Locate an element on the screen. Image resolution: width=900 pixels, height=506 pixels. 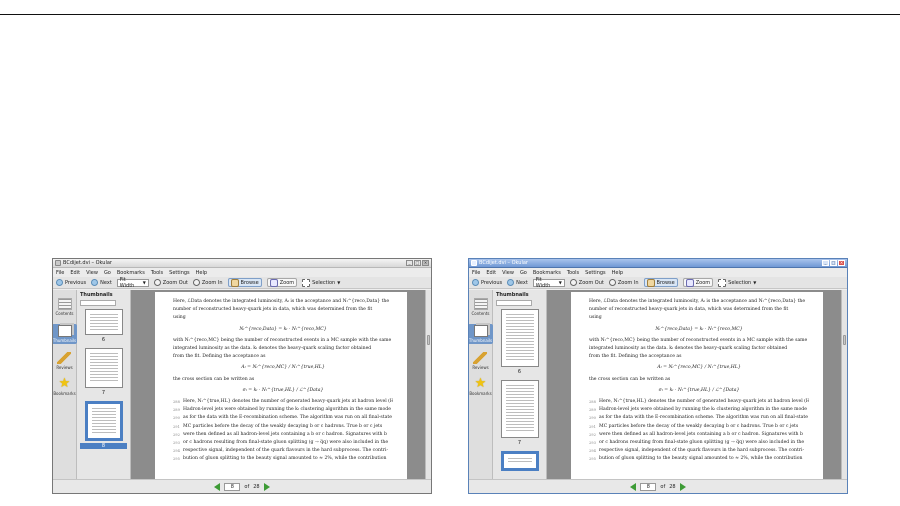
line-number: 291 is located at coordinates (592, 426).